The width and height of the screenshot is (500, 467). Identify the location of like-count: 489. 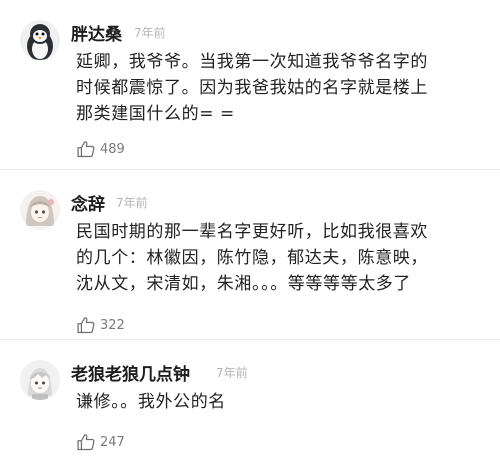
(112, 149).